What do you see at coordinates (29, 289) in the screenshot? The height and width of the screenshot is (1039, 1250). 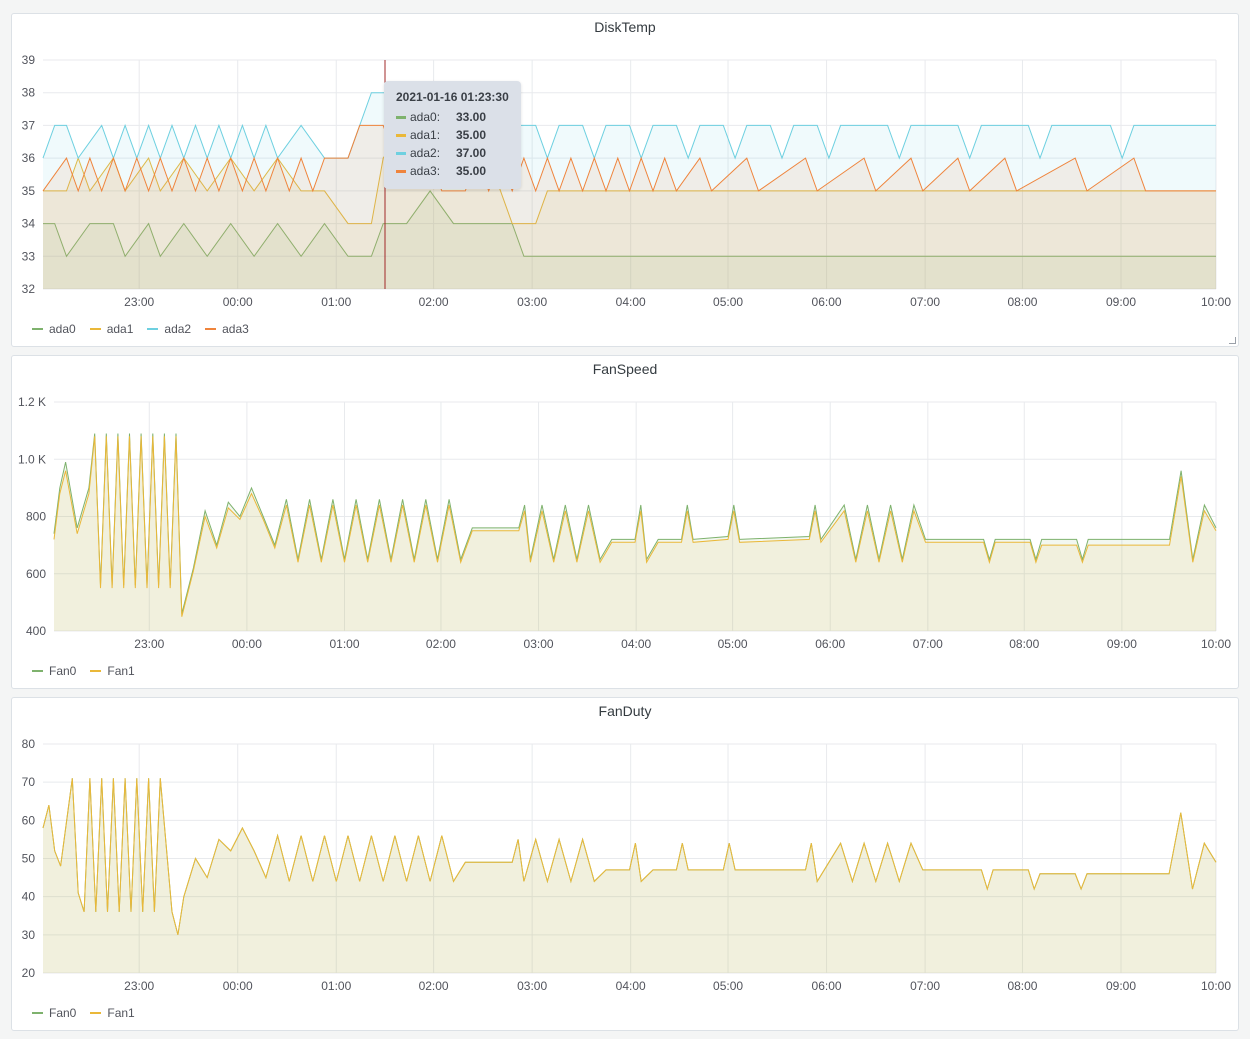 I see `y-tick-label: 32` at bounding box center [29, 289].